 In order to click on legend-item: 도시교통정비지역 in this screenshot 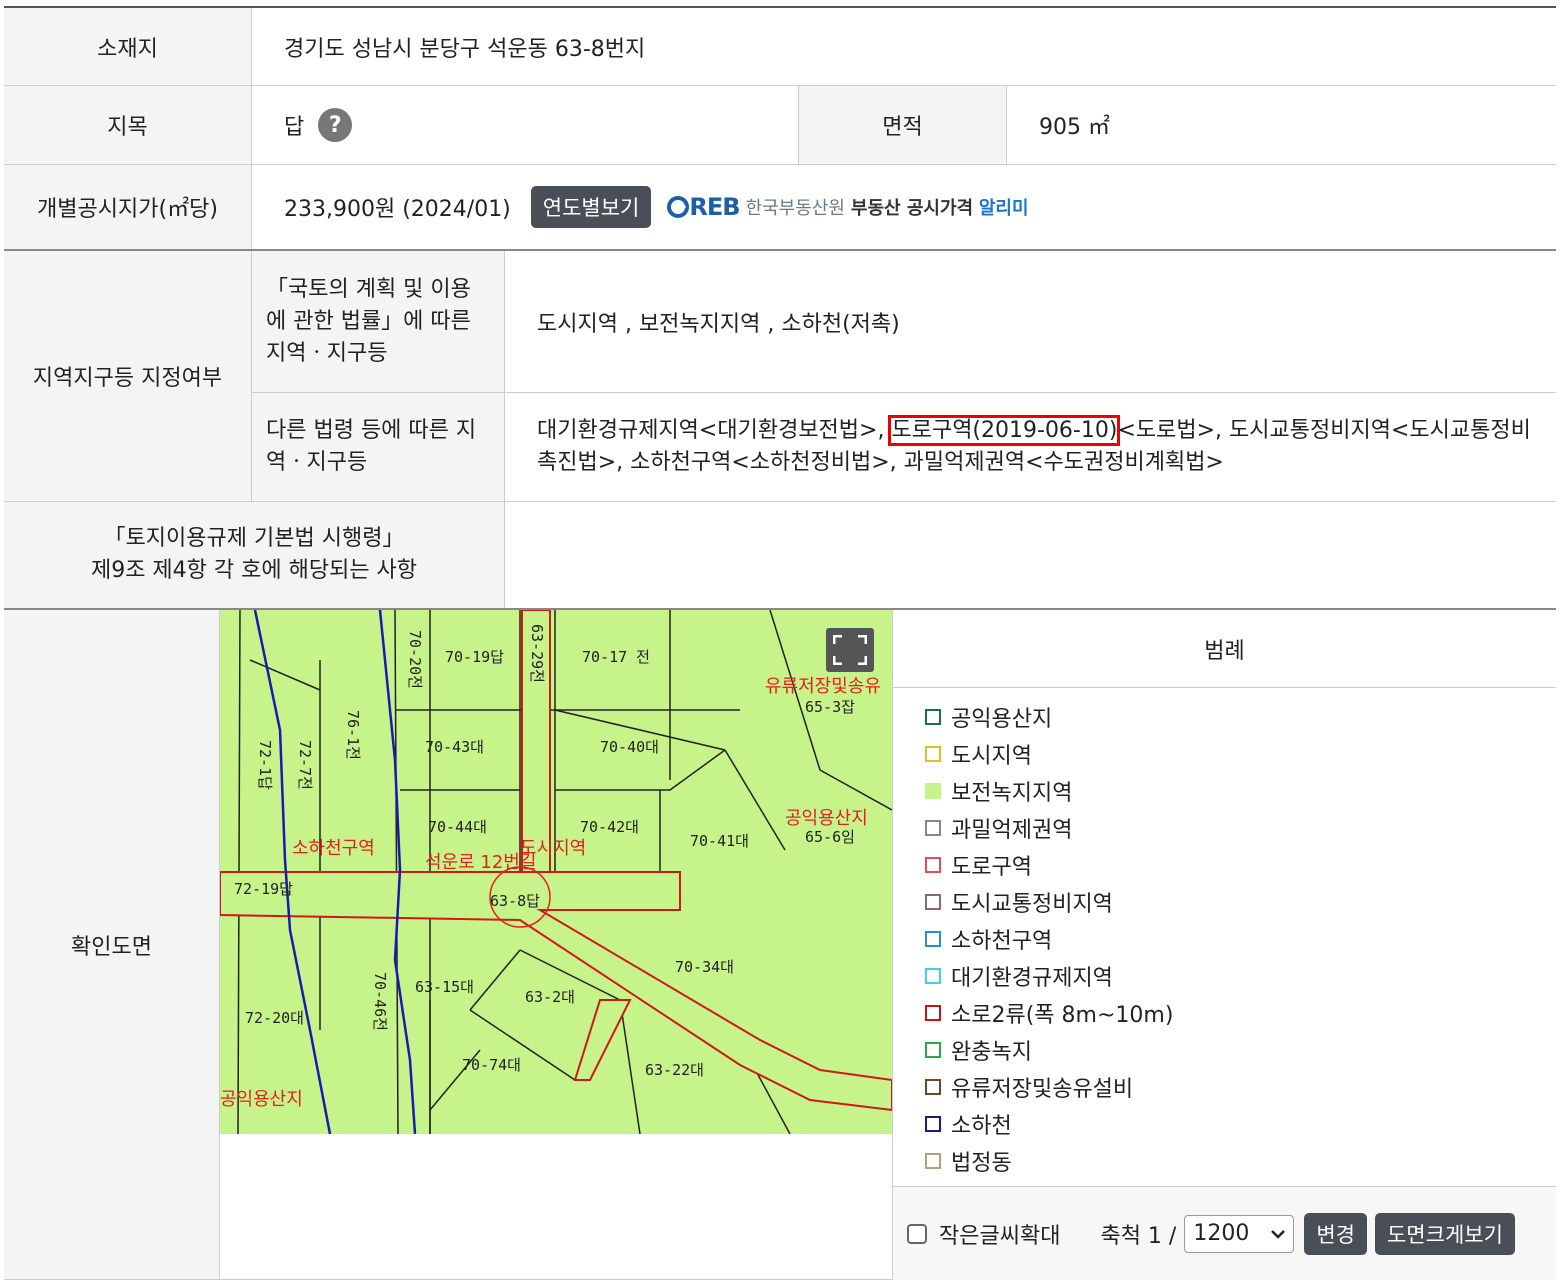, I will do `click(1240, 901)`.